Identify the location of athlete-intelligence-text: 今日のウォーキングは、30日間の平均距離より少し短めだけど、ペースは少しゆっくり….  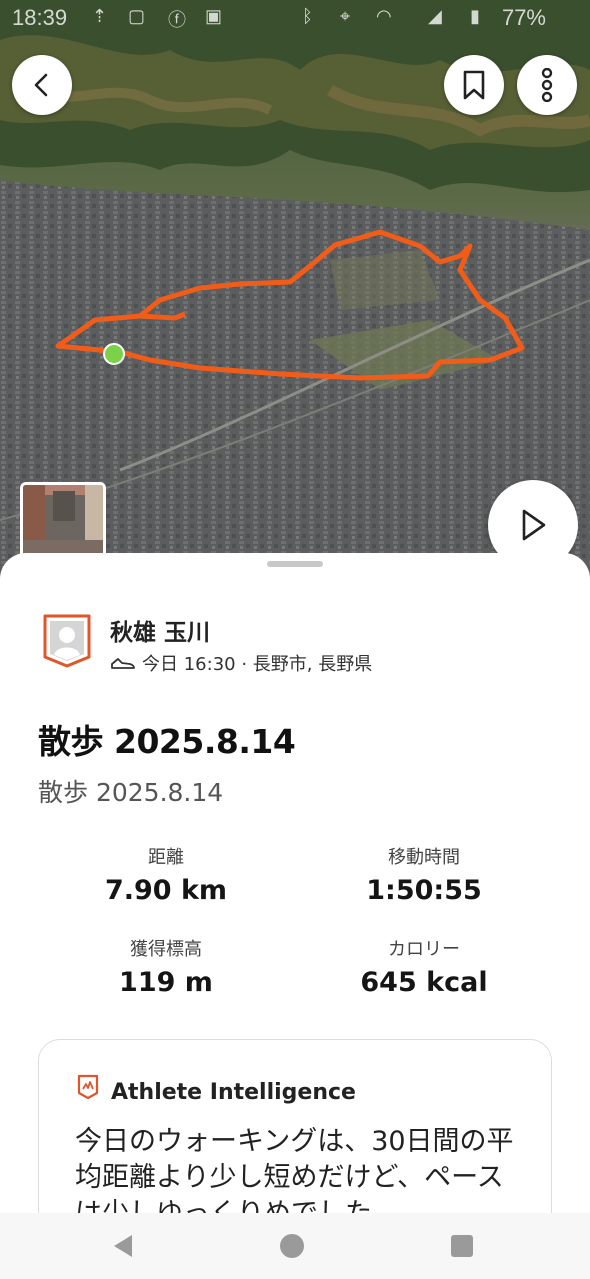
(294, 1169).